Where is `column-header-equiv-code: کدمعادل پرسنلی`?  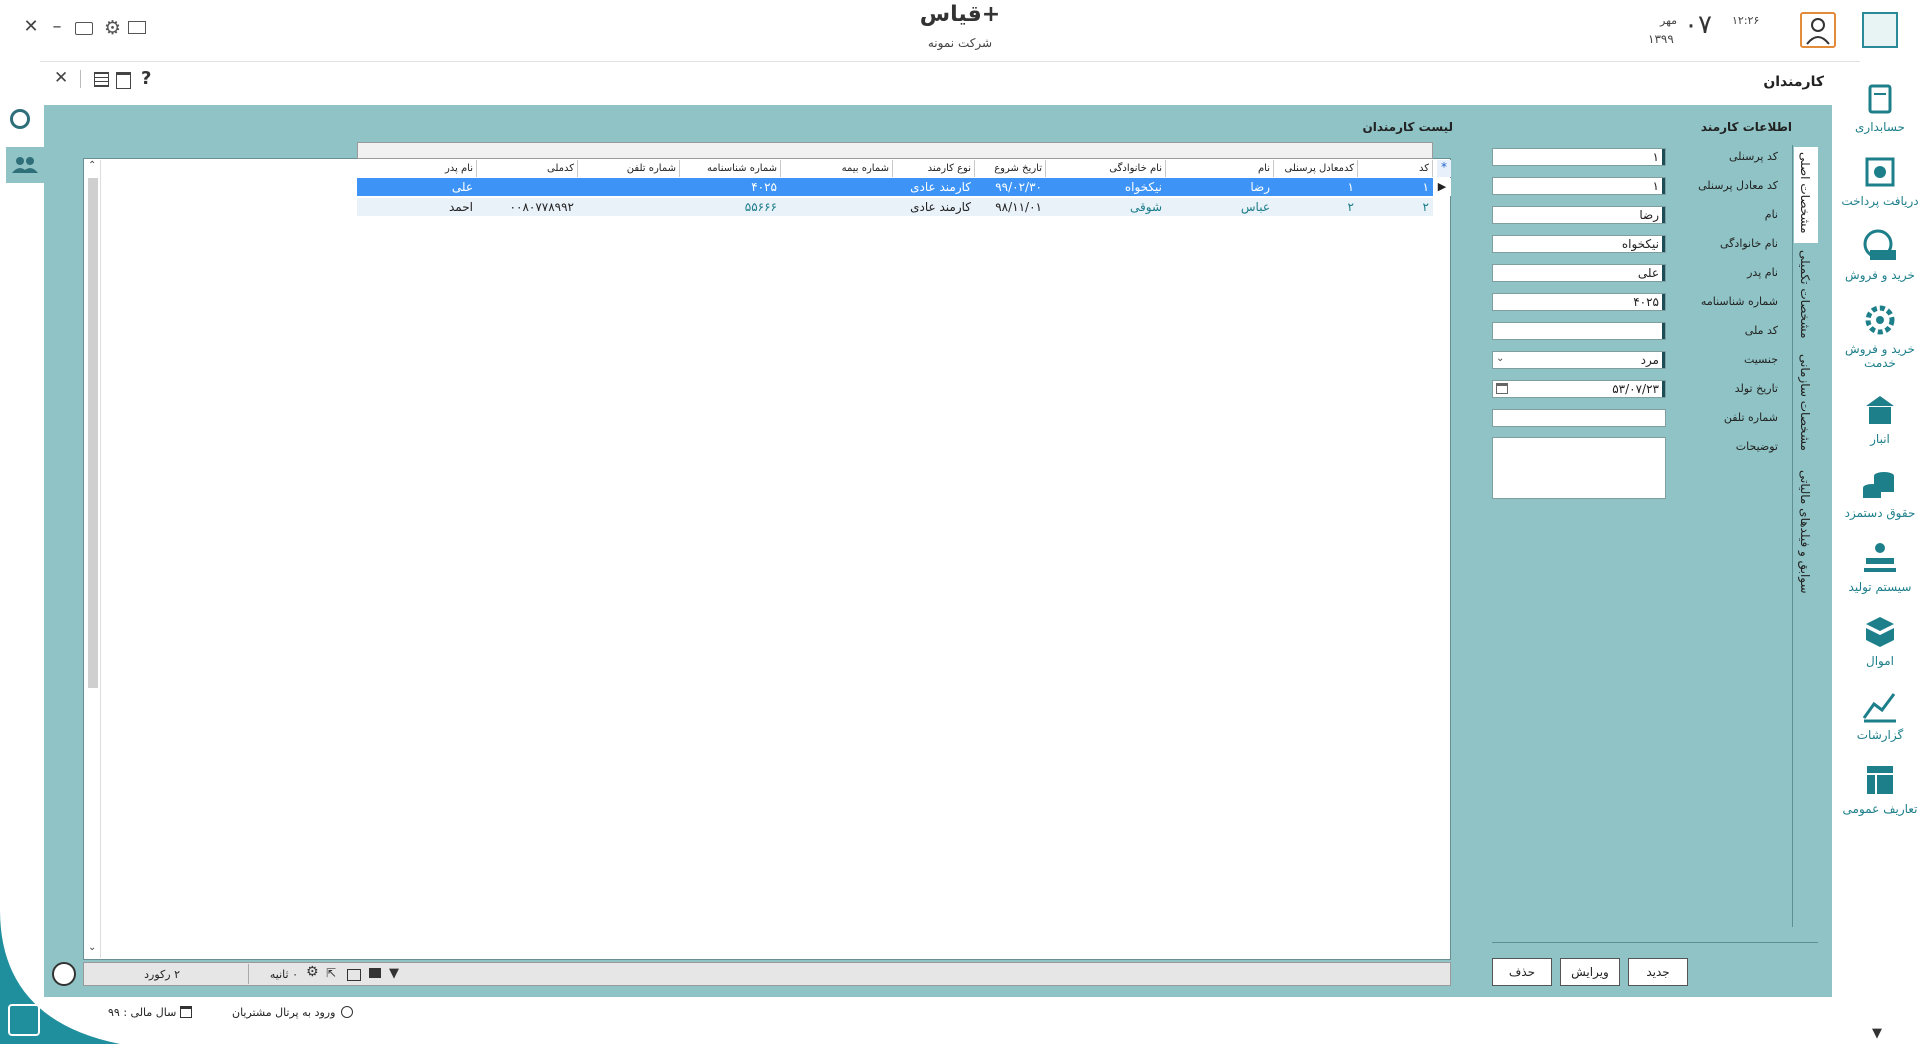 column-header-equiv-code: کدمعادل پرسنلی is located at coordinates (1316, 168).